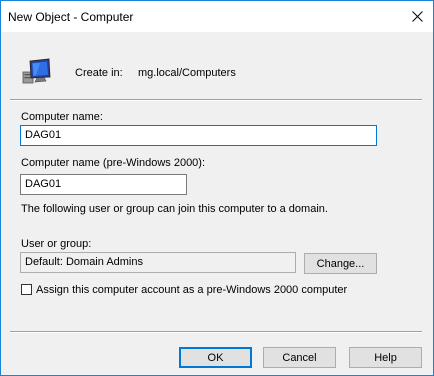 The height and width of the screenshot is (376, 434). I want to click on top-separator, so click(216, 100).